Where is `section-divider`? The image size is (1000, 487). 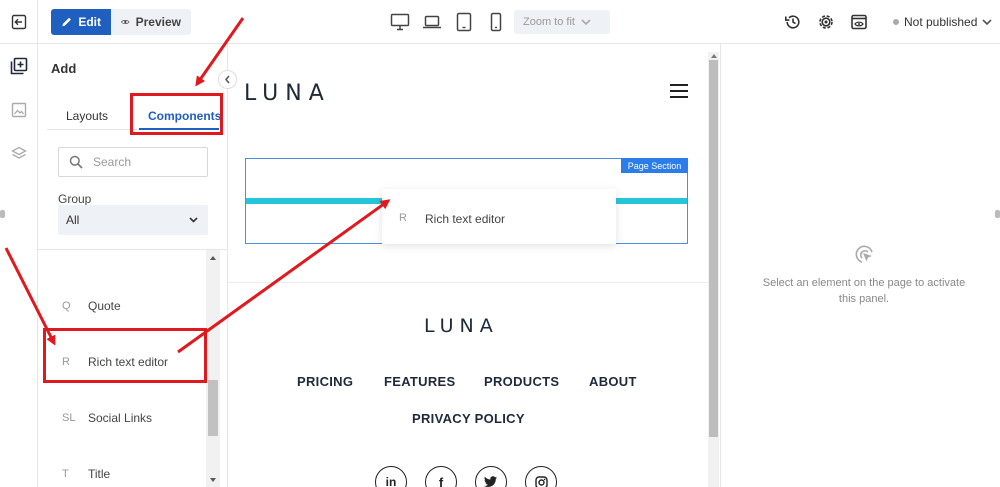 section-divider is located at coordinates (468, 282).